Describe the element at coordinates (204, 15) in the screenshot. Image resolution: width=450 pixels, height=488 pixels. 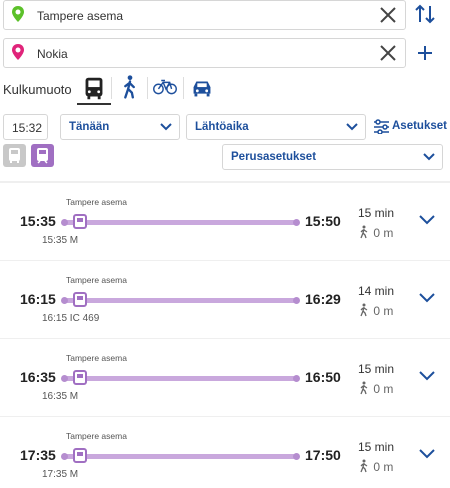
I see `origin-field: Tampere asema` at that location.